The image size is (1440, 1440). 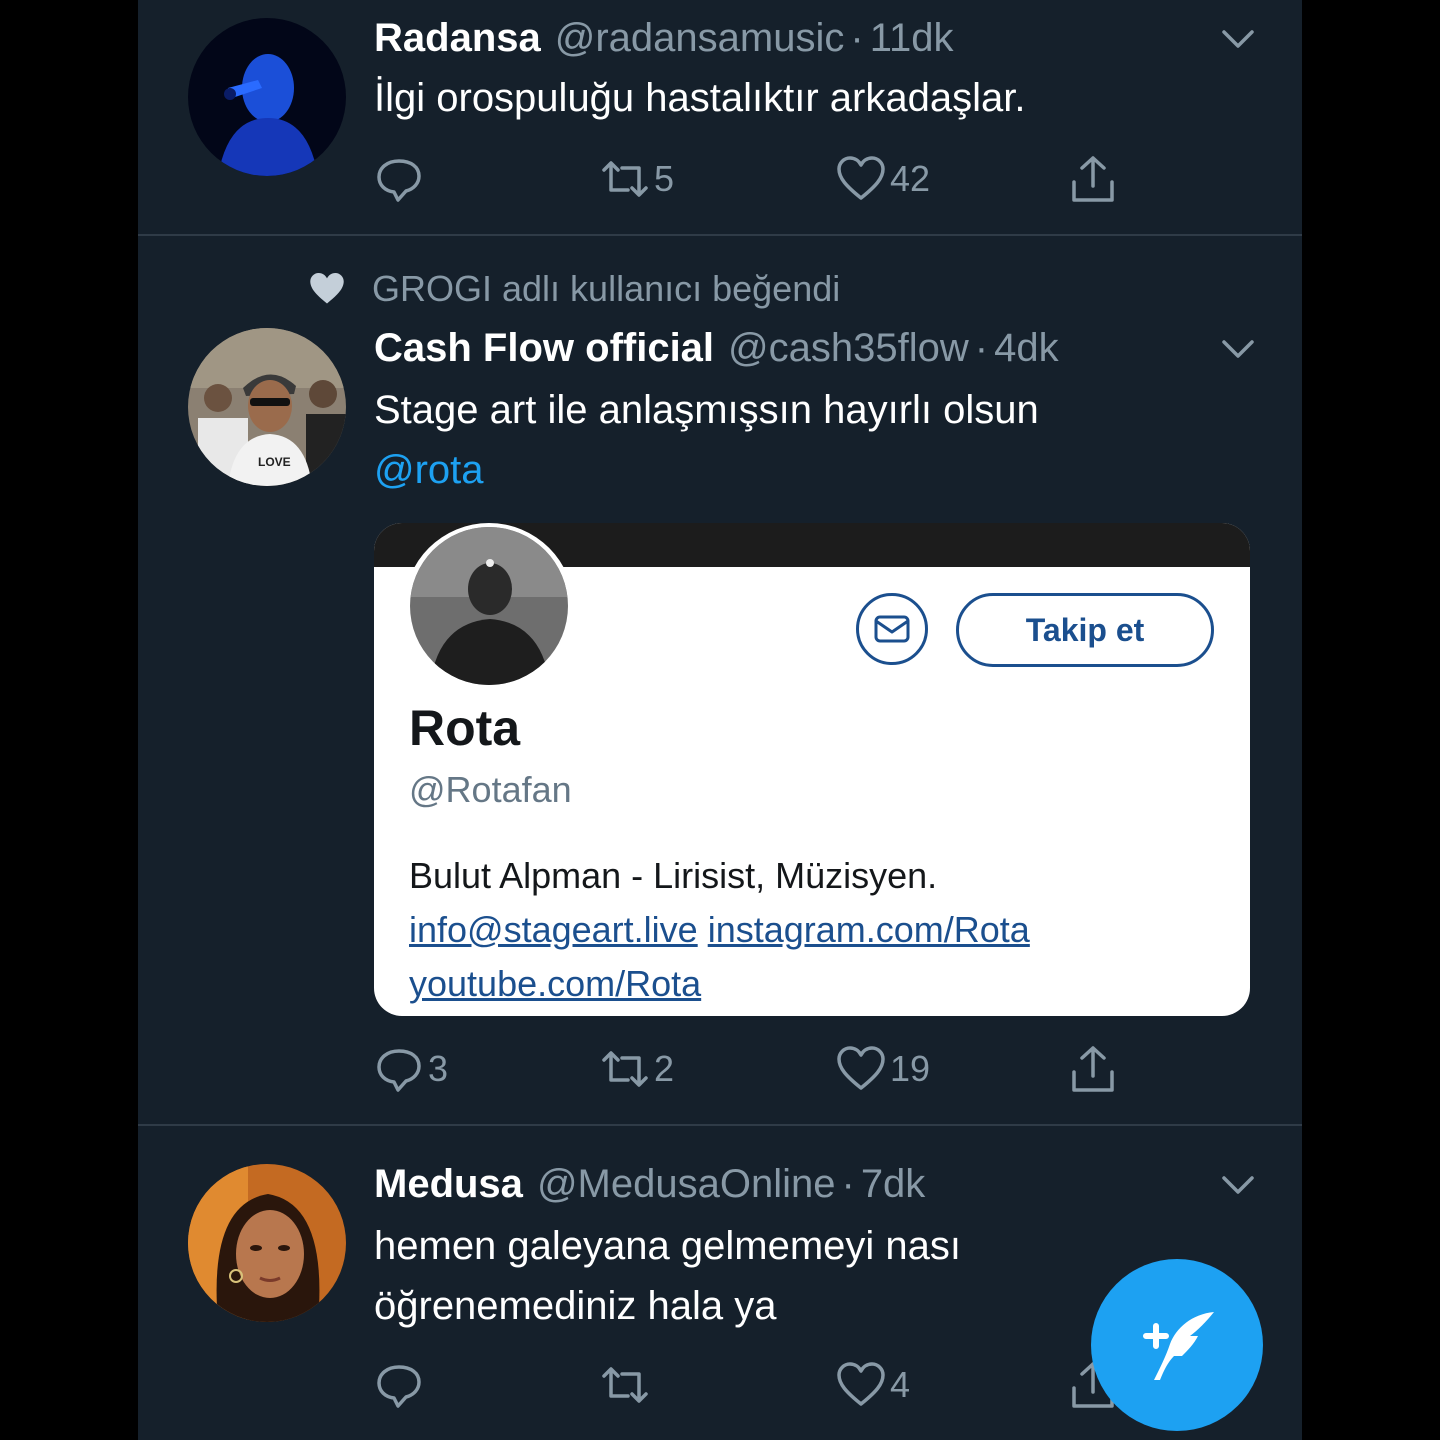 What do you see at coordinates (267, 1243) in the screenshot?
I see `avatar-medusa` at bounding box center [267, 1243].